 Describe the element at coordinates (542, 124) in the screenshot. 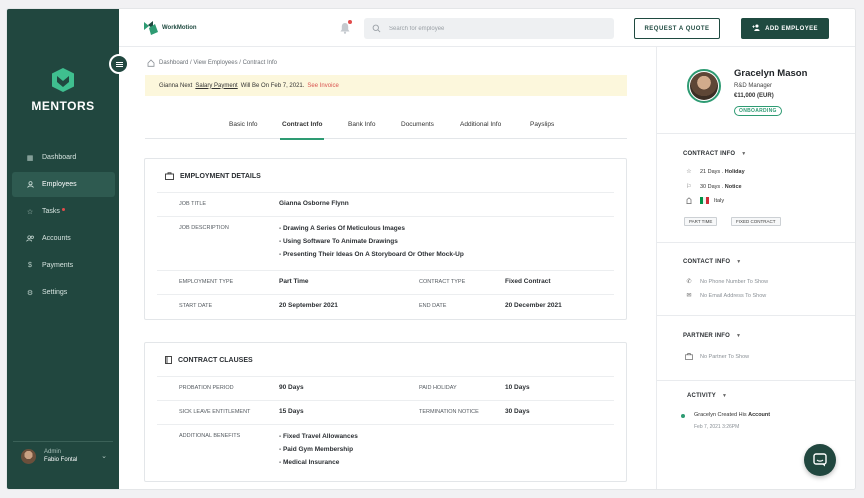

I see `tab-payslips: Payslips` at that location.